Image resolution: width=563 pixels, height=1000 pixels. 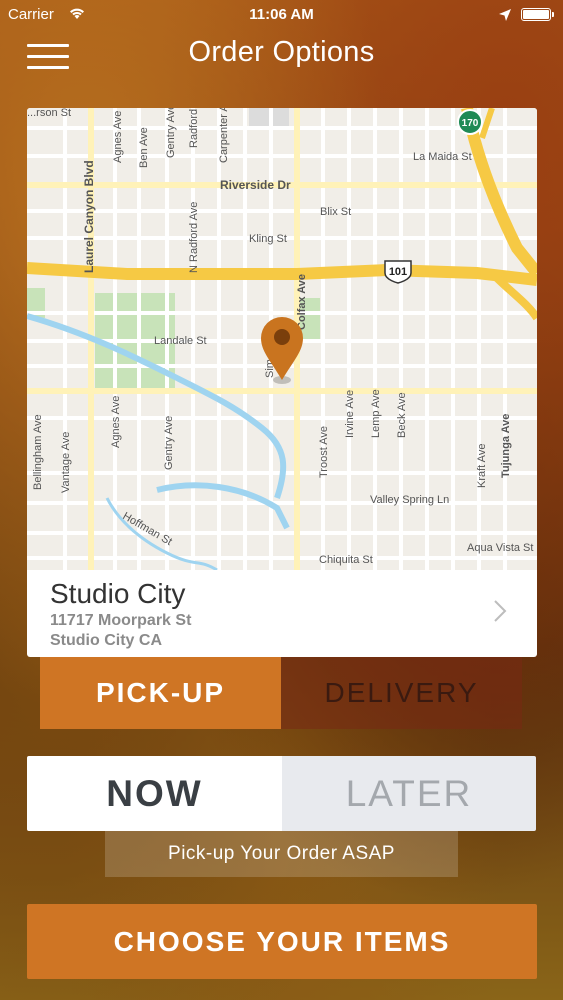 I want to click on svg-text: Lemp Ave, so click(x=376, y=413).